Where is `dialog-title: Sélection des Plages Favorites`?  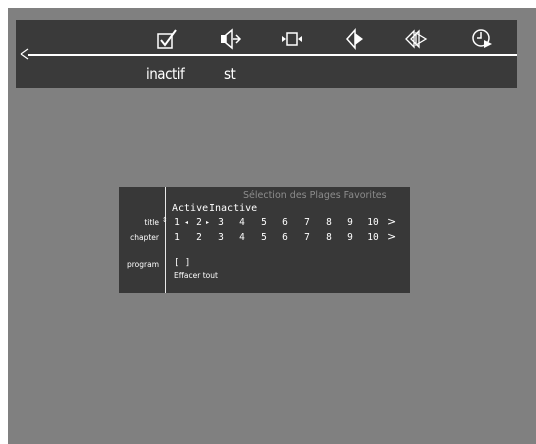 dialog-title: Sélection des Plages Favorites is located at coordinates (315, 195).